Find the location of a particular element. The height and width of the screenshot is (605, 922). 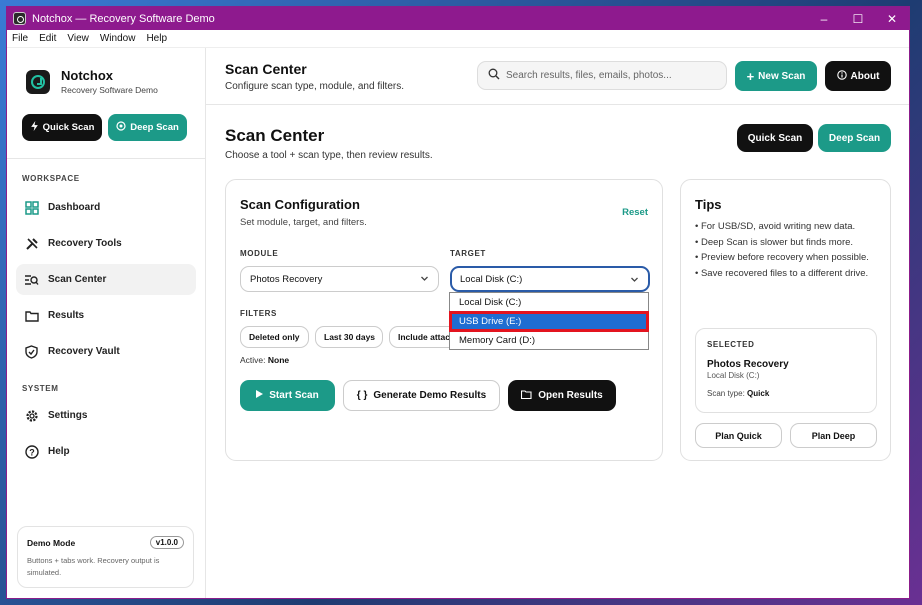

sidebar-quick-scan-button: Quick Scan is located at coordinates (62, 127).